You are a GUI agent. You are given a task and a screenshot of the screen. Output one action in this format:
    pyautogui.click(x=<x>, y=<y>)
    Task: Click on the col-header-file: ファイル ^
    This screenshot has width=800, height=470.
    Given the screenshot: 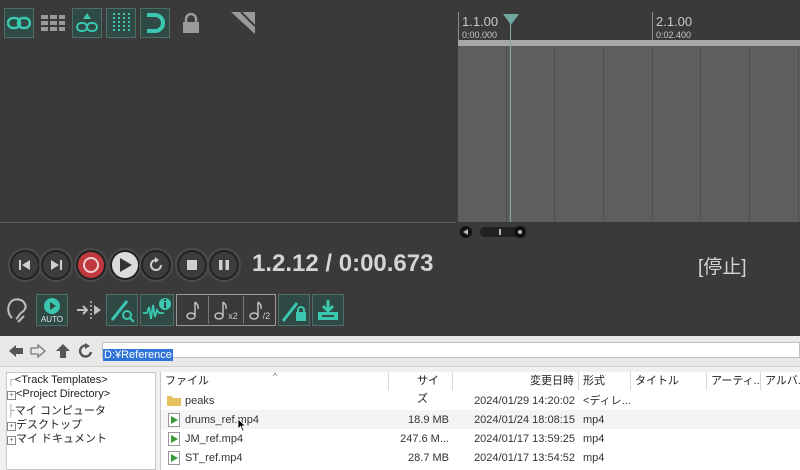 What is the action you would take?
    pyautogui.click(x=275, y=380)
    